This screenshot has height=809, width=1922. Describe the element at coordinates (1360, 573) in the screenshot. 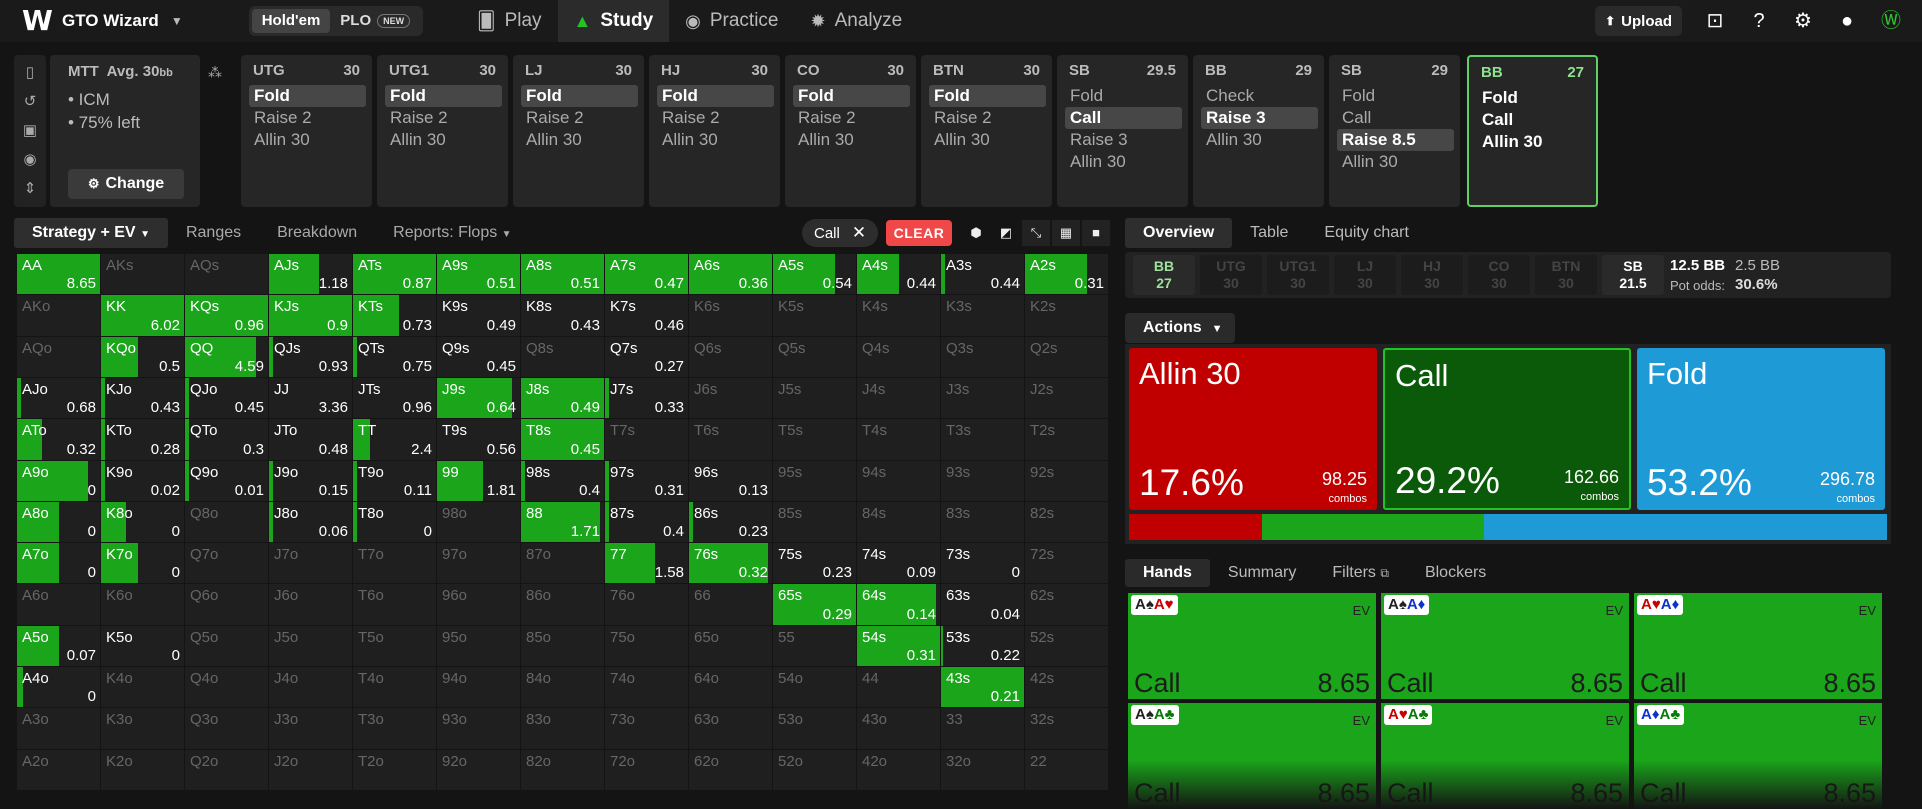

I see `tab-filters: Filters ⧉` at that location.